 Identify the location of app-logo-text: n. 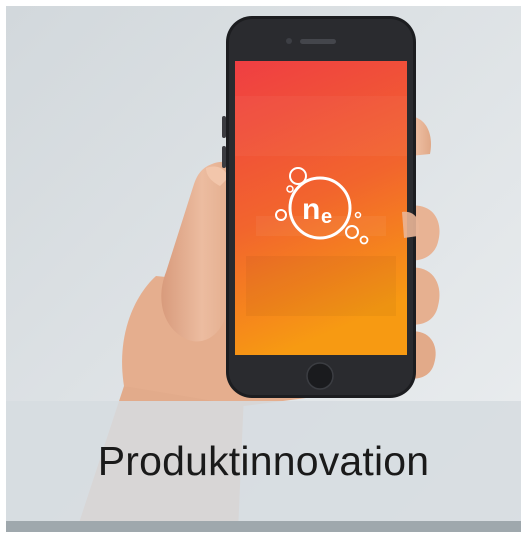
(311, 209).